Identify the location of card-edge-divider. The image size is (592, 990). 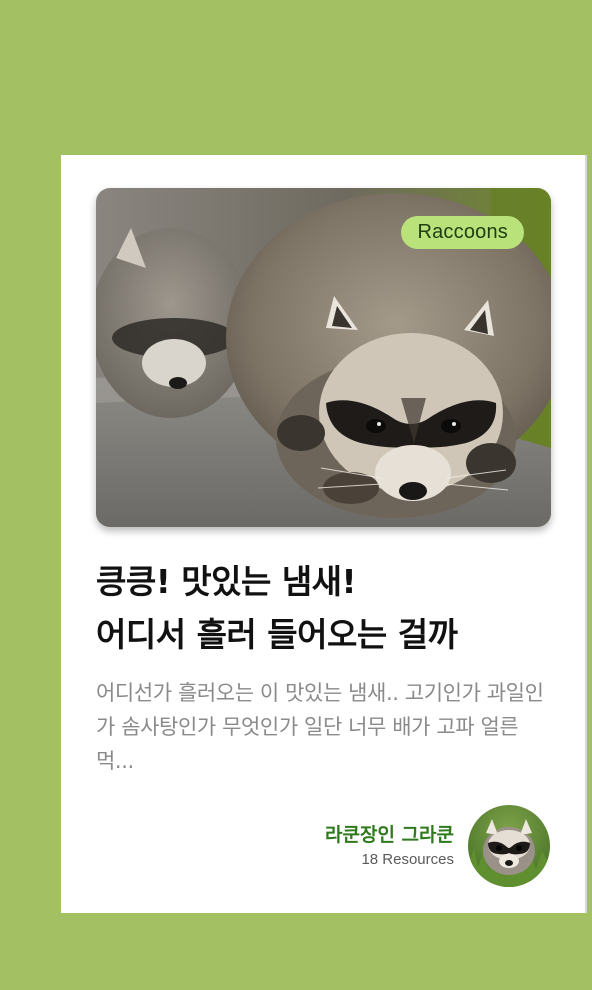
(586, 534).